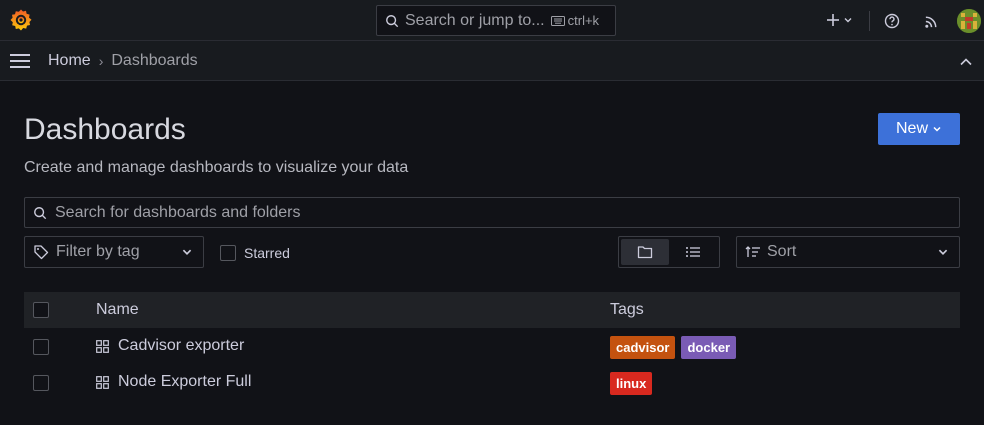  I want to click on tag-icon, so click(41, 252).